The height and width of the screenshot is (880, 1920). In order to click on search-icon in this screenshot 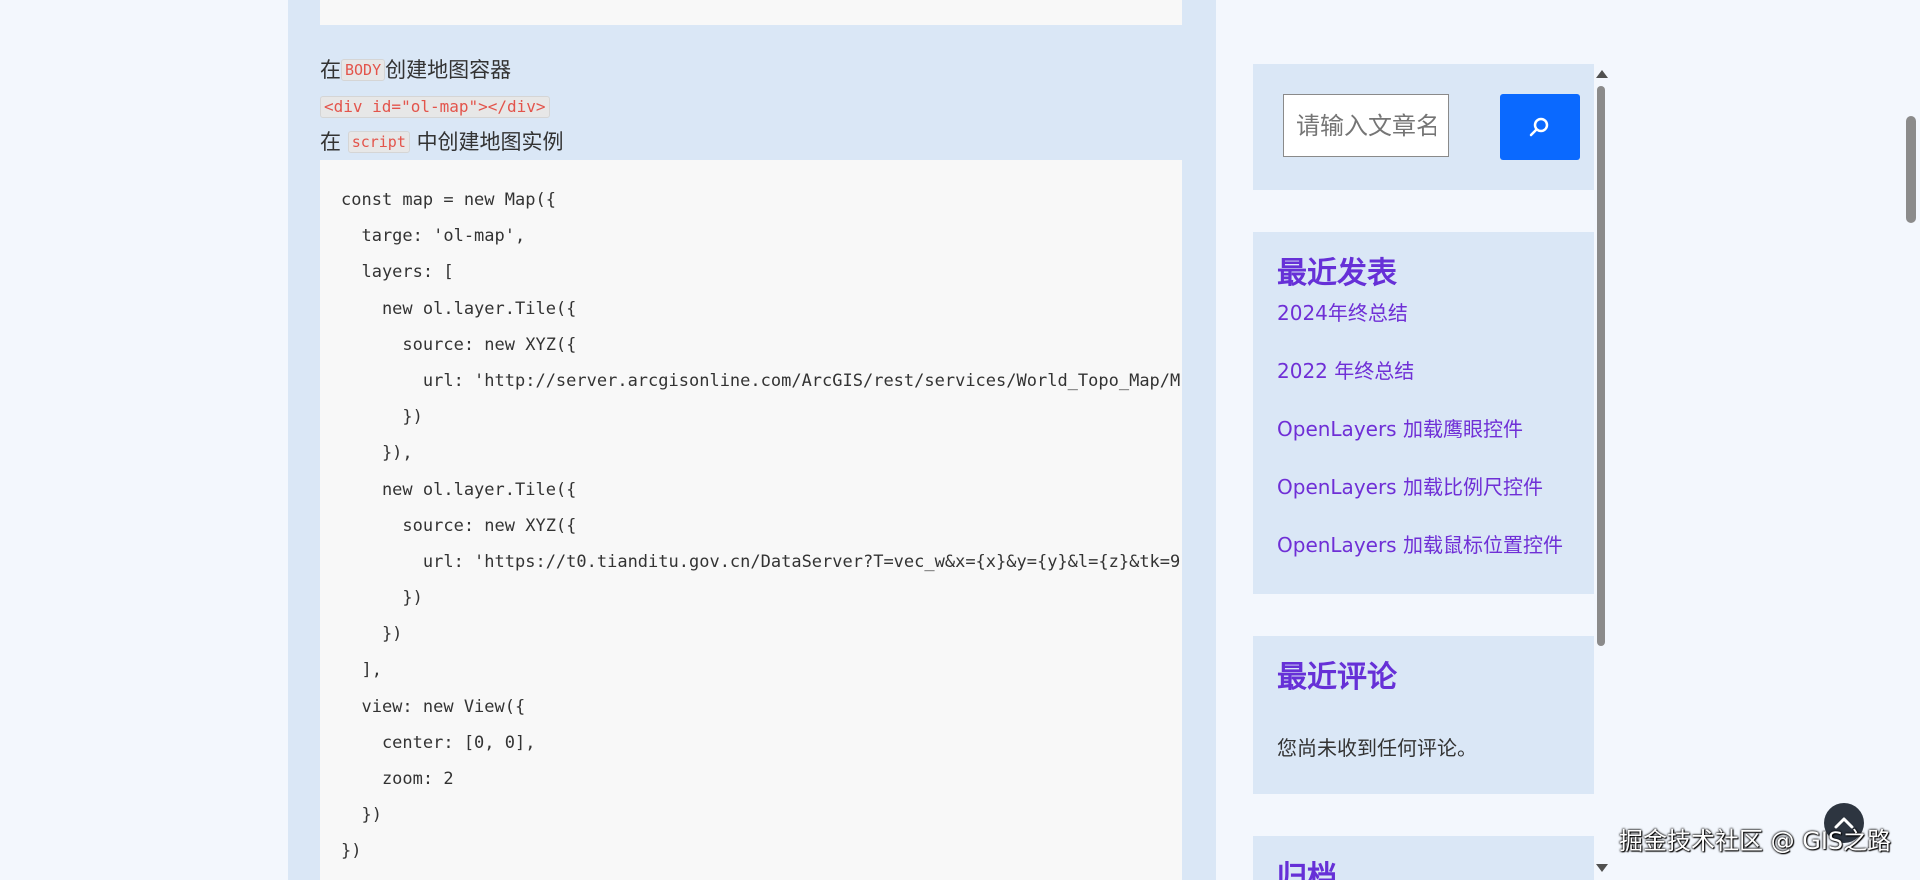, I will do `click(1539, 127)`.